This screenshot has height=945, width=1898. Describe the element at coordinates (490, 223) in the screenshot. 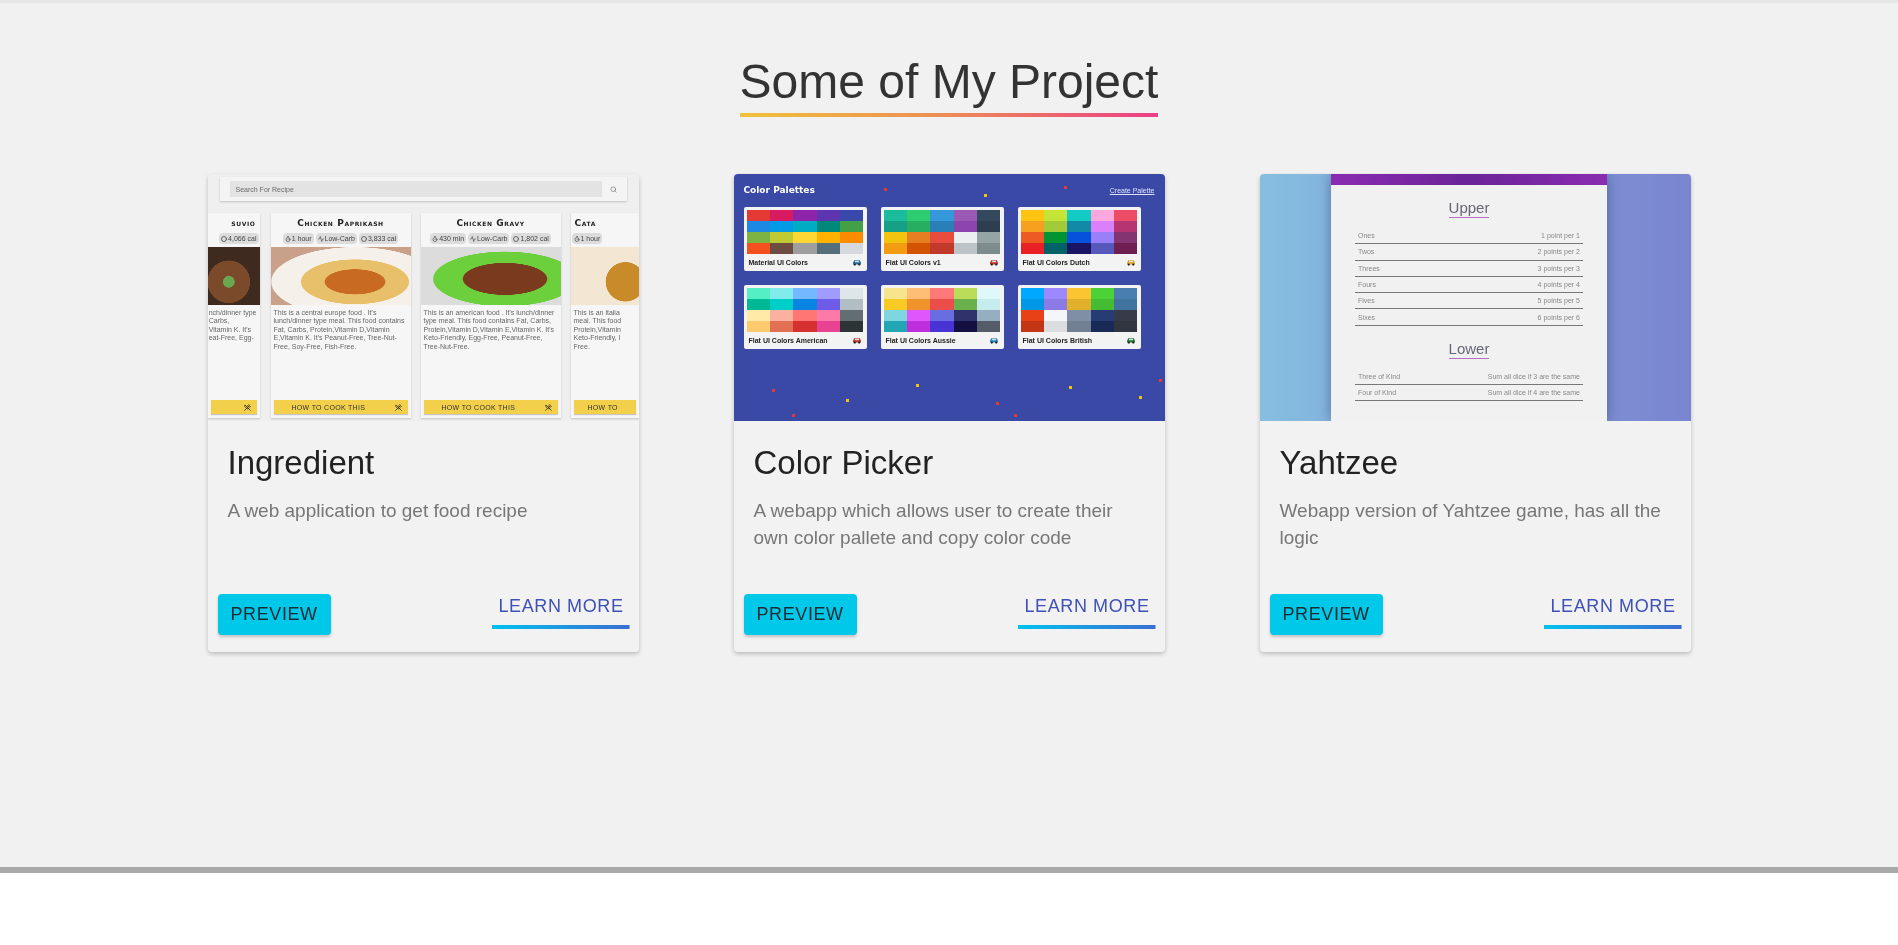

I see `recipe-title: Chicken Gravy` at that location.